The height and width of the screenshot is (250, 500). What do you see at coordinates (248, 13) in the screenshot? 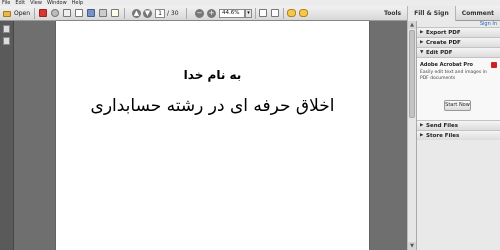
I see `zoom-dropdown-button: ▾` at bounding box center [248, 13].